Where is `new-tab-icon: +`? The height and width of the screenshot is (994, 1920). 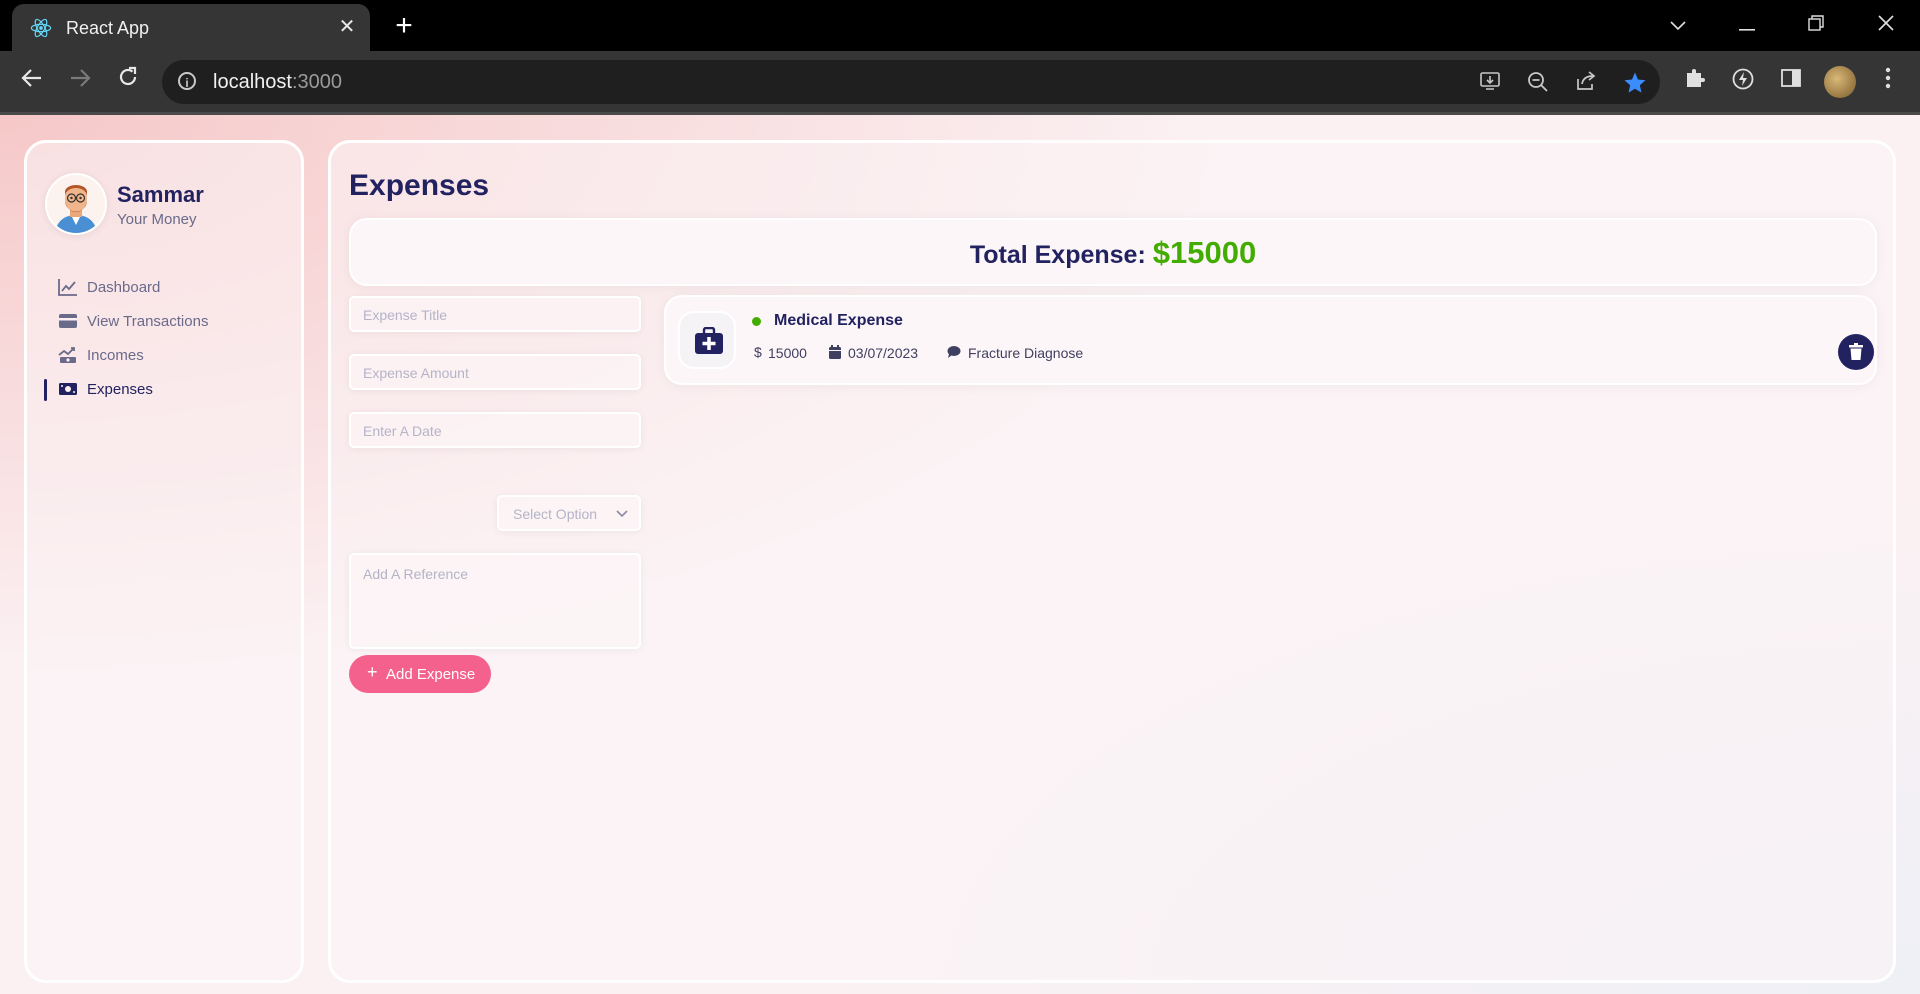 new-tab-icon: + is located at coordinates (404, 26).